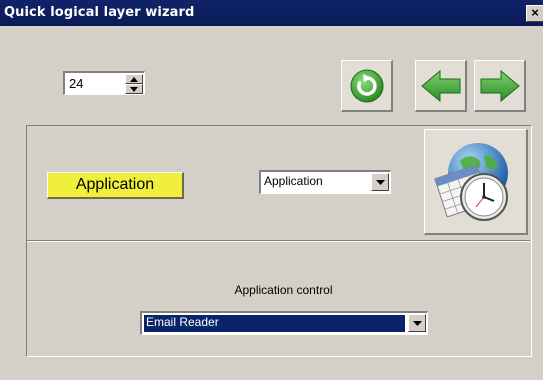  I want to click on type-select-value: Application, so click(293, 181).